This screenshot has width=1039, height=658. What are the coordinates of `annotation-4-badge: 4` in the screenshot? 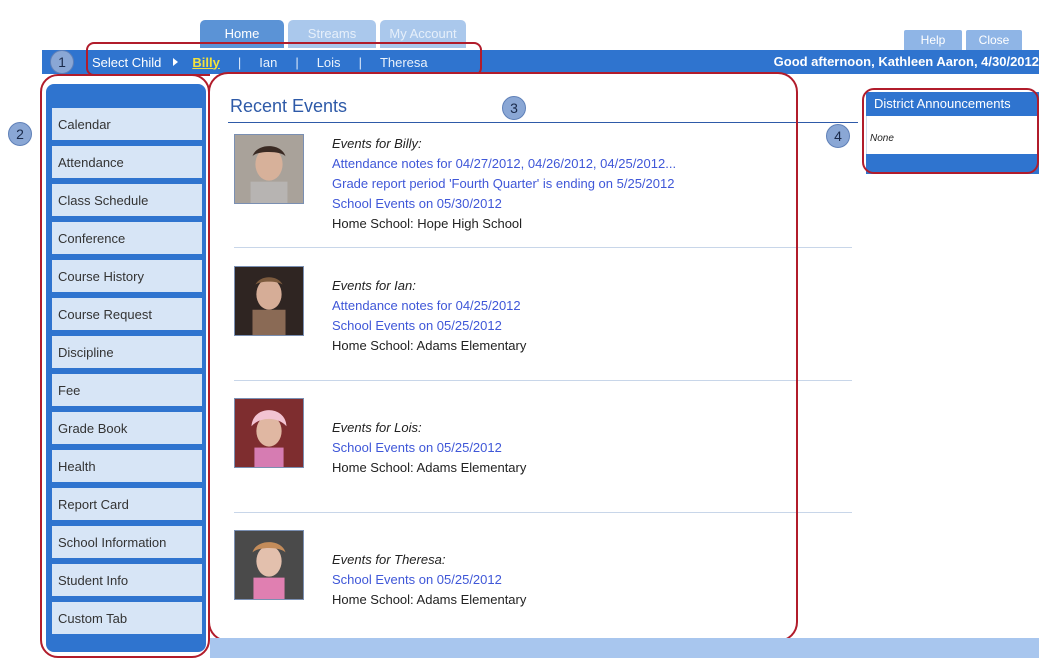 It's located at (838, 136).